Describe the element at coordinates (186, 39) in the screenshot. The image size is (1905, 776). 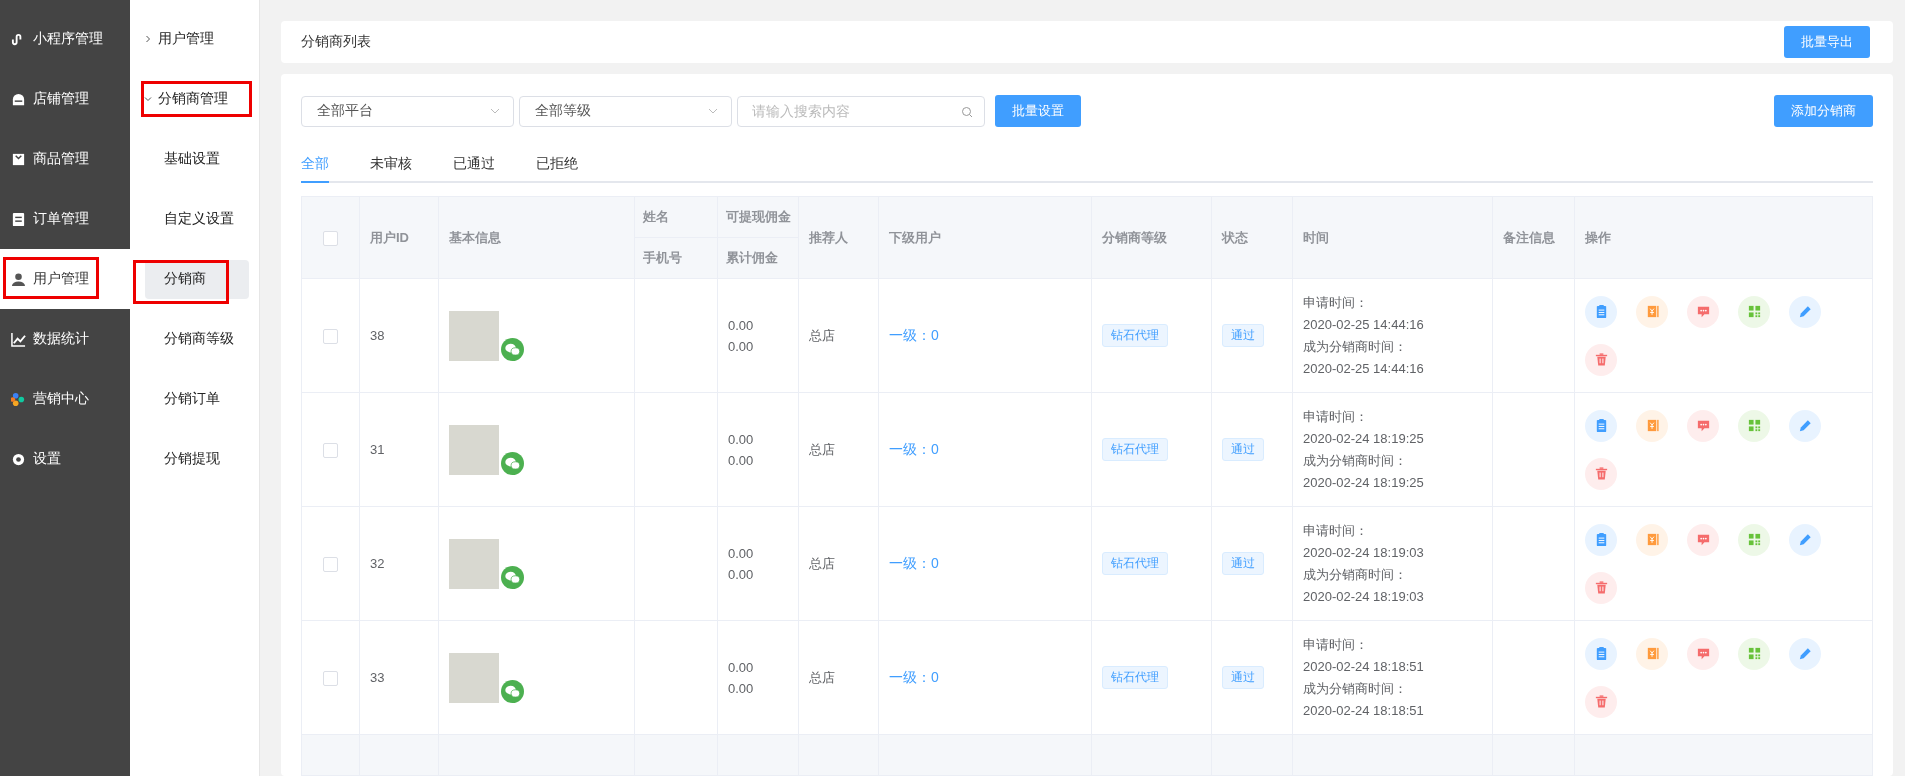
I see `submenu-group-label: 用户管理` at that location.